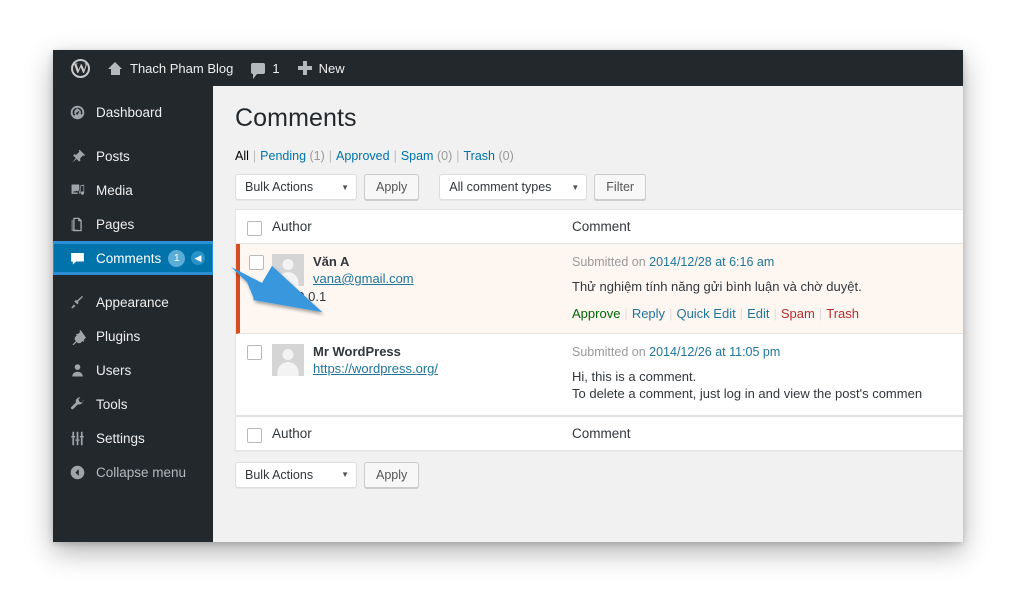 The image size is (1015, 596). What do you see at coordinates (620, 187) in the screenshot?
I see `filter-button: Filter` at bounding box center [620, 187].